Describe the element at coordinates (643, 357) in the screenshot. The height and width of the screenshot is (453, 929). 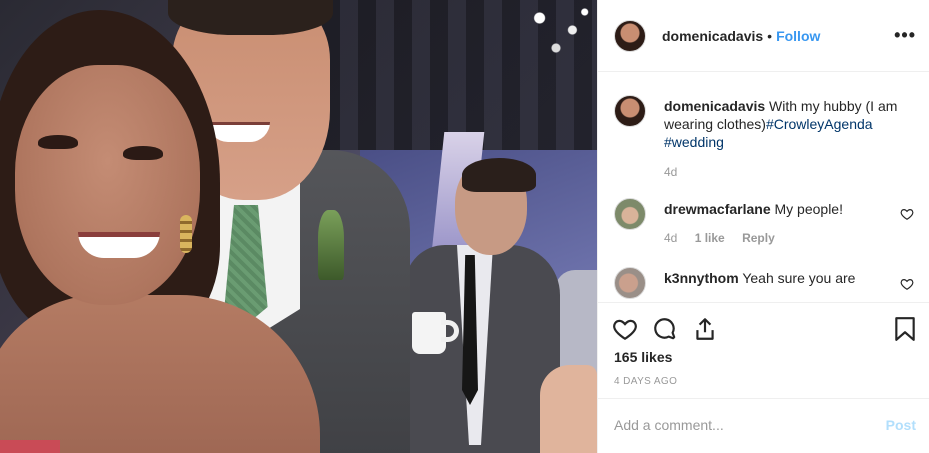
I see `likes-count: 165 likes` at that location.